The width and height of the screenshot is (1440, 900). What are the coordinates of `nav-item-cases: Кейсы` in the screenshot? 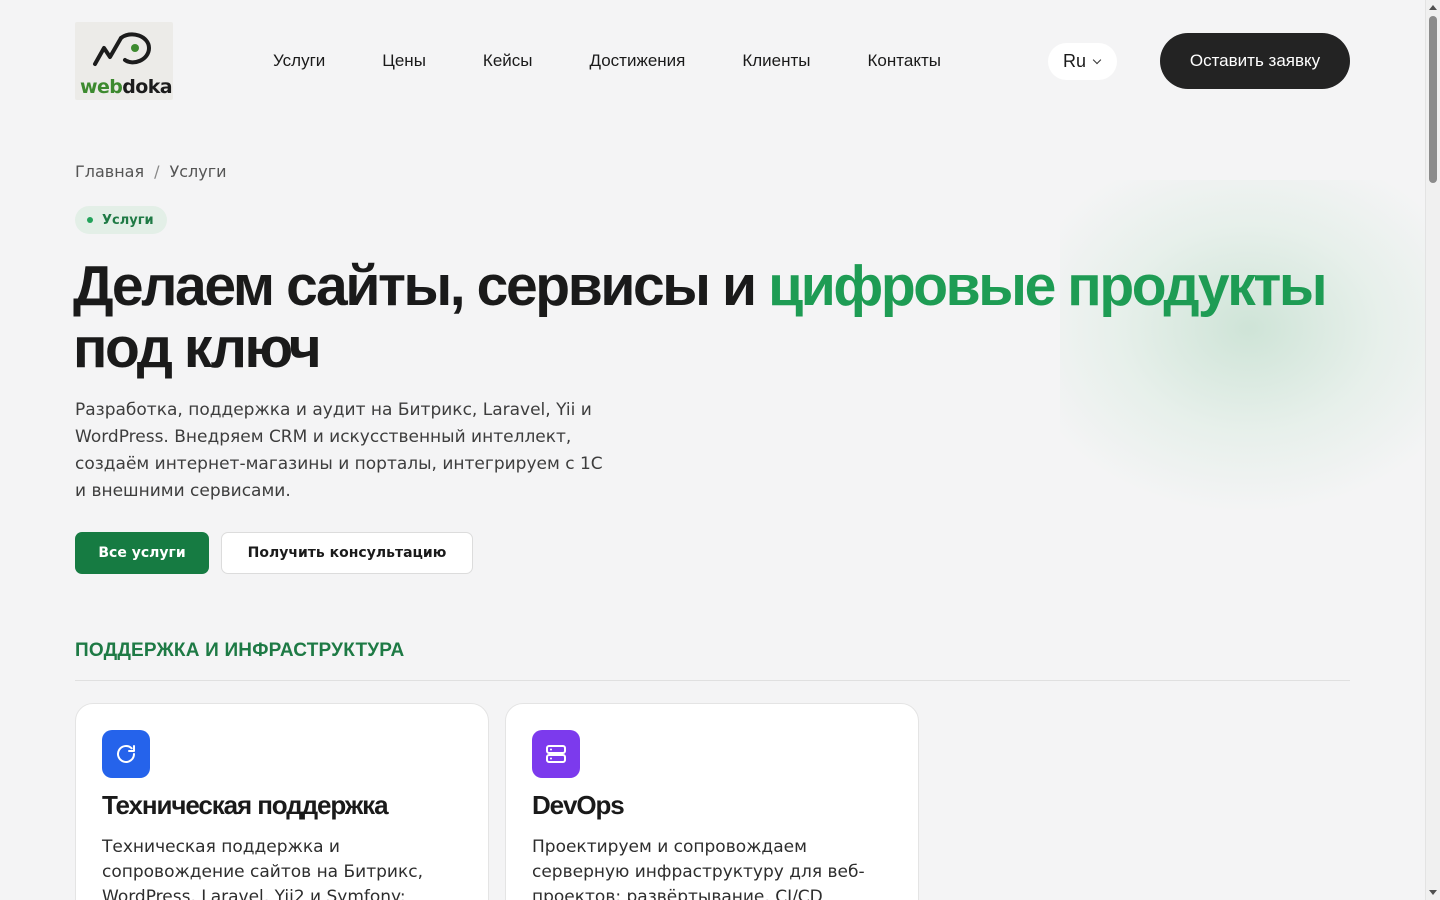 It's located at (508, 61).